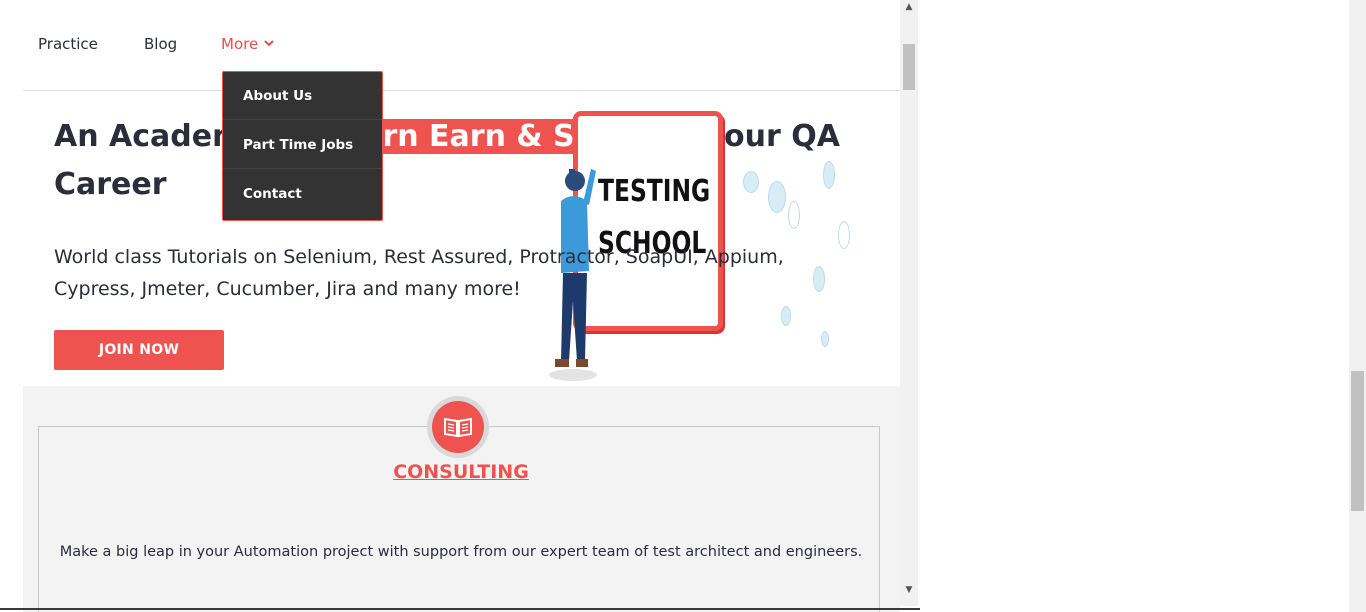 This screenshot has width=1366, height=612. Describe the element at coordinates (160, 44) in the screenshot. I see `nav-blog: Blog` at that location.